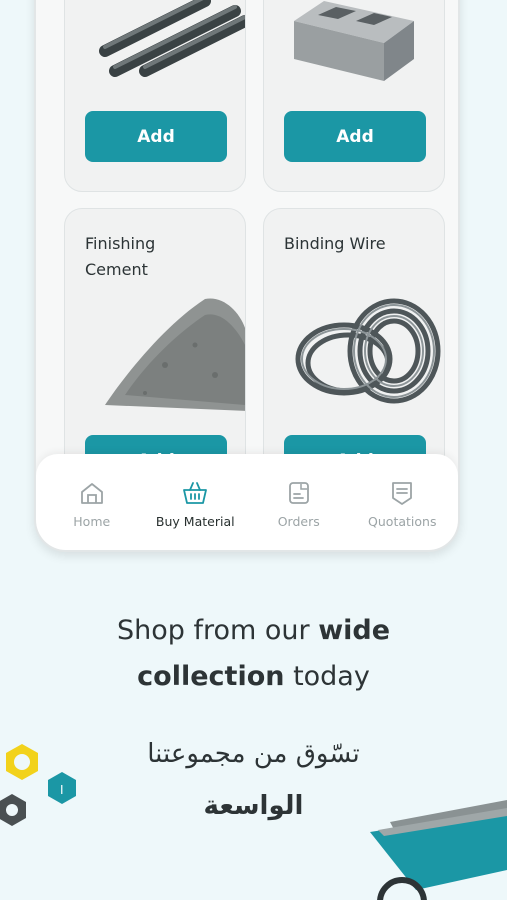 This screenshot has width=507, height=900. I want to click on nav-item-home: Home, so click(92, 502).